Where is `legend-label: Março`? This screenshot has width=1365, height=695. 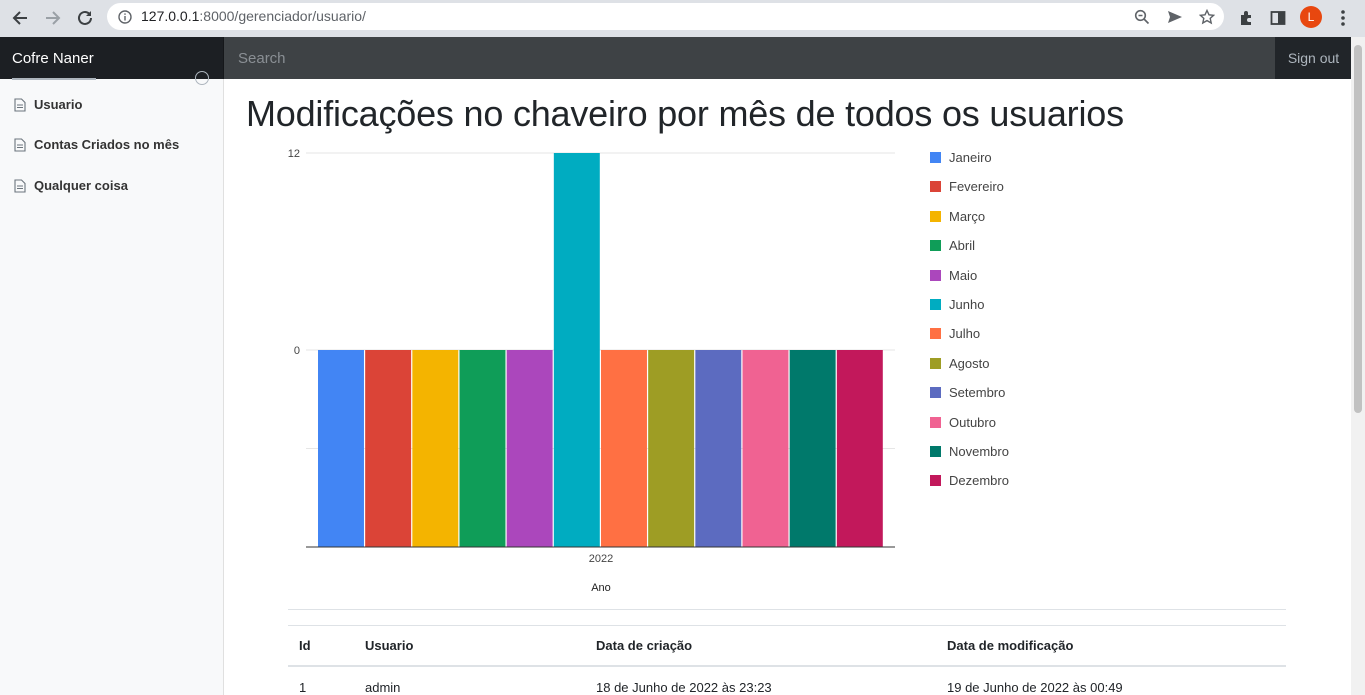
legend-label: Março is located at coordinates (967, 216).